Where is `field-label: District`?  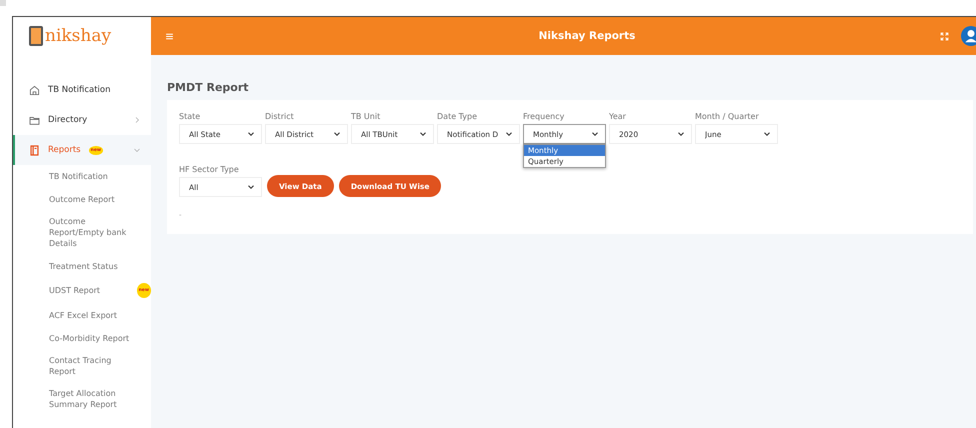 field-label: District is located at coordinates (280, 116).